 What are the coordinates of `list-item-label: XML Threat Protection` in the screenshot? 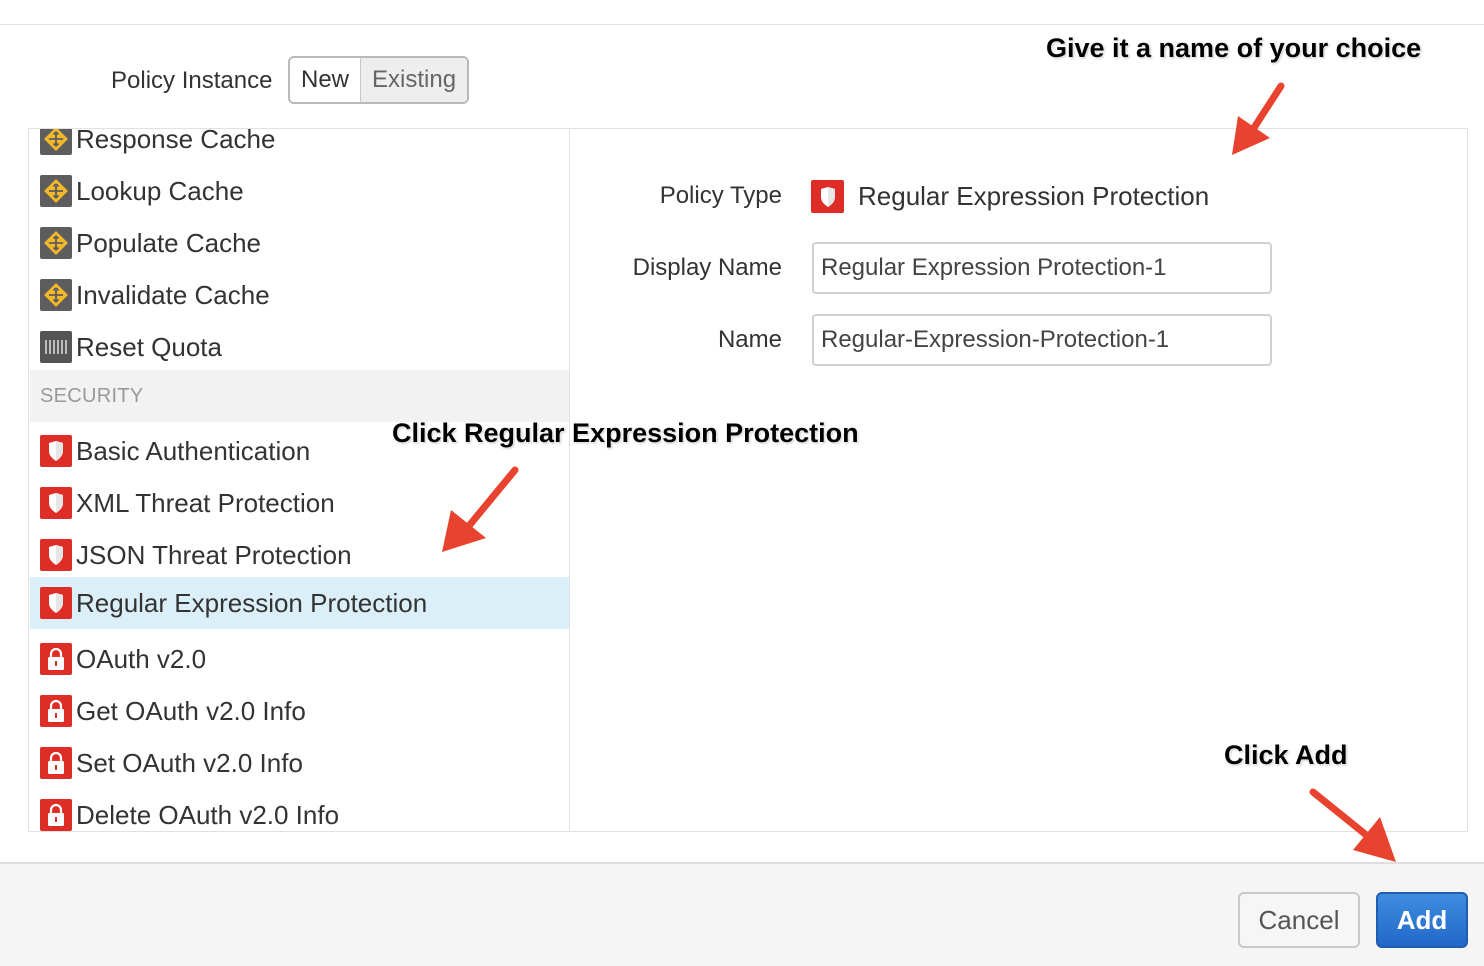 It's located at (205, 502).